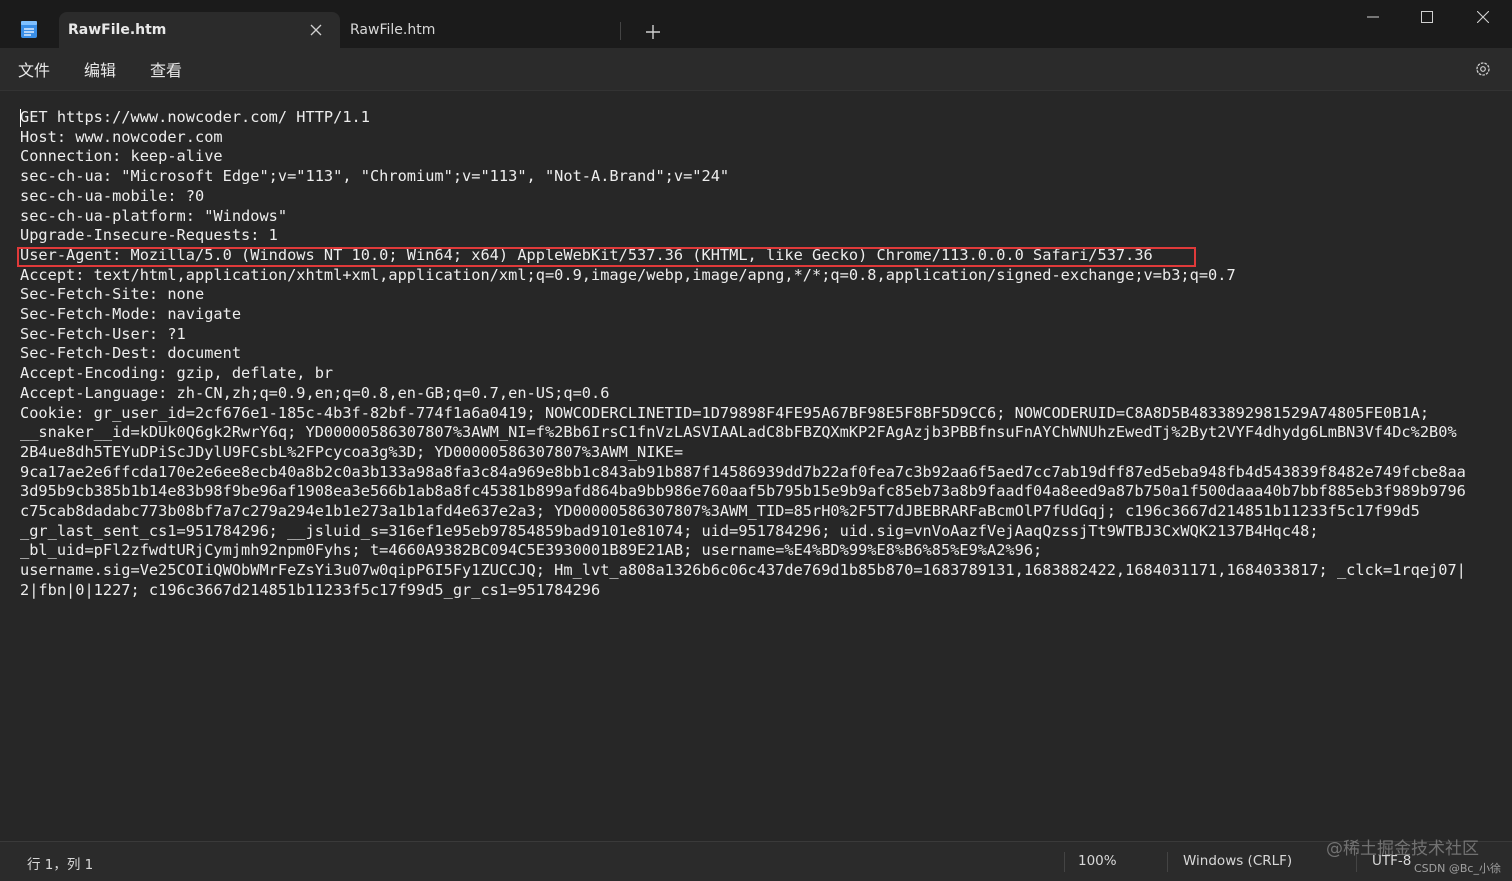  What do you see at coordinates (765, 295) in the screenshot?
I see `editor-line: Sec-Fetch-Site: none` at bounding box center [765, 295].